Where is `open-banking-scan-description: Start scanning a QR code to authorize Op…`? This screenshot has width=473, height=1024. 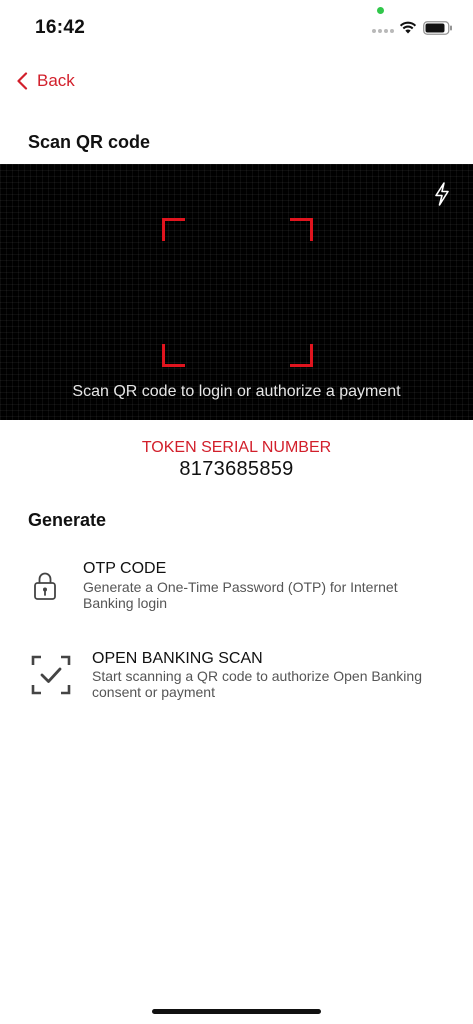
open-banking-scan-description: Start scanning a QR code to authorize Op… is located at coordinates (257, 684).